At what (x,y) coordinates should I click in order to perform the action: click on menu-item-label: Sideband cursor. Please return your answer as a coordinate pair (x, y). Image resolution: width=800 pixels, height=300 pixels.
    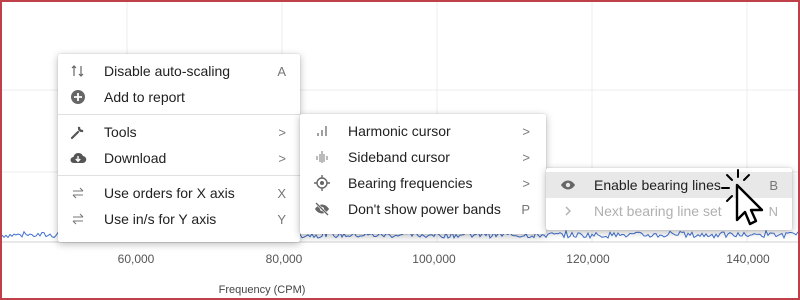
    Looking at the image, I should click on (399, 157).